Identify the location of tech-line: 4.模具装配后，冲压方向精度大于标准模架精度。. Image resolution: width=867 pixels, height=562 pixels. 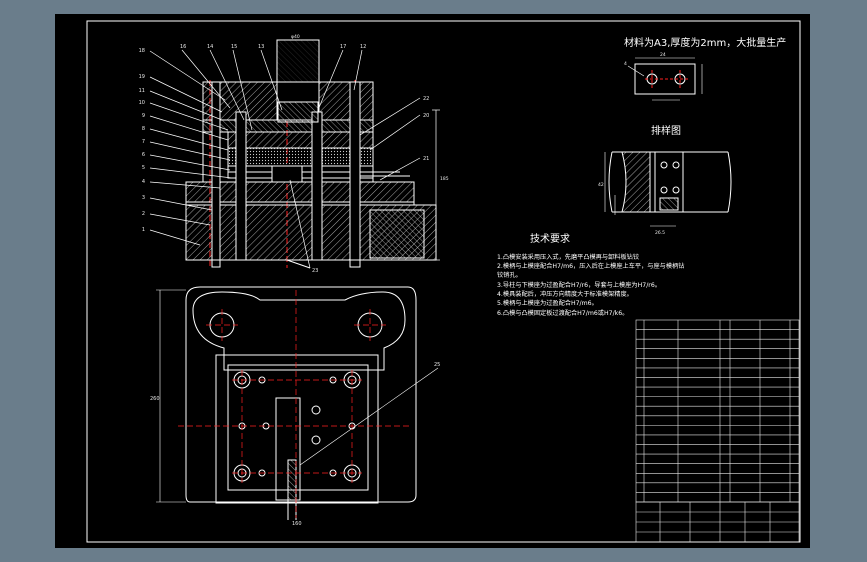
(565, 294).